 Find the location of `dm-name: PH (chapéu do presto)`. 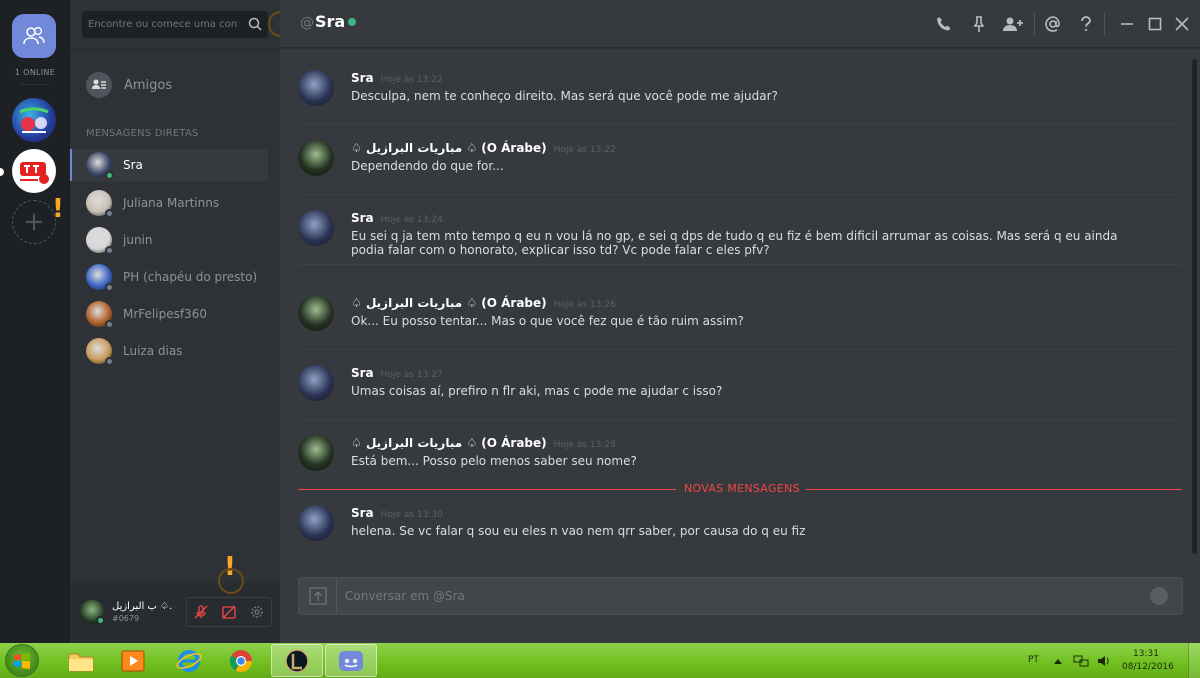

dm-name: PH (chapéu do presto) is located at coordinates (190, 277).